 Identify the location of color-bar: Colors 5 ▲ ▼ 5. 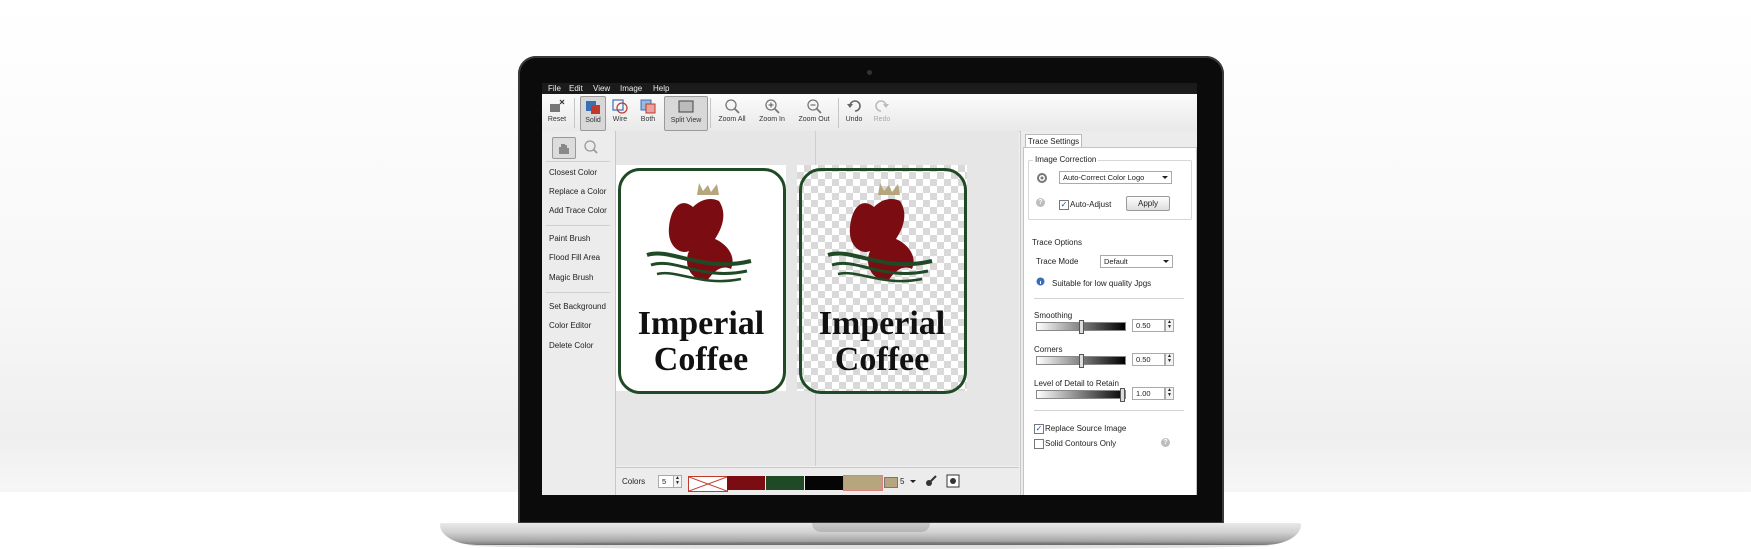
(817, 481).